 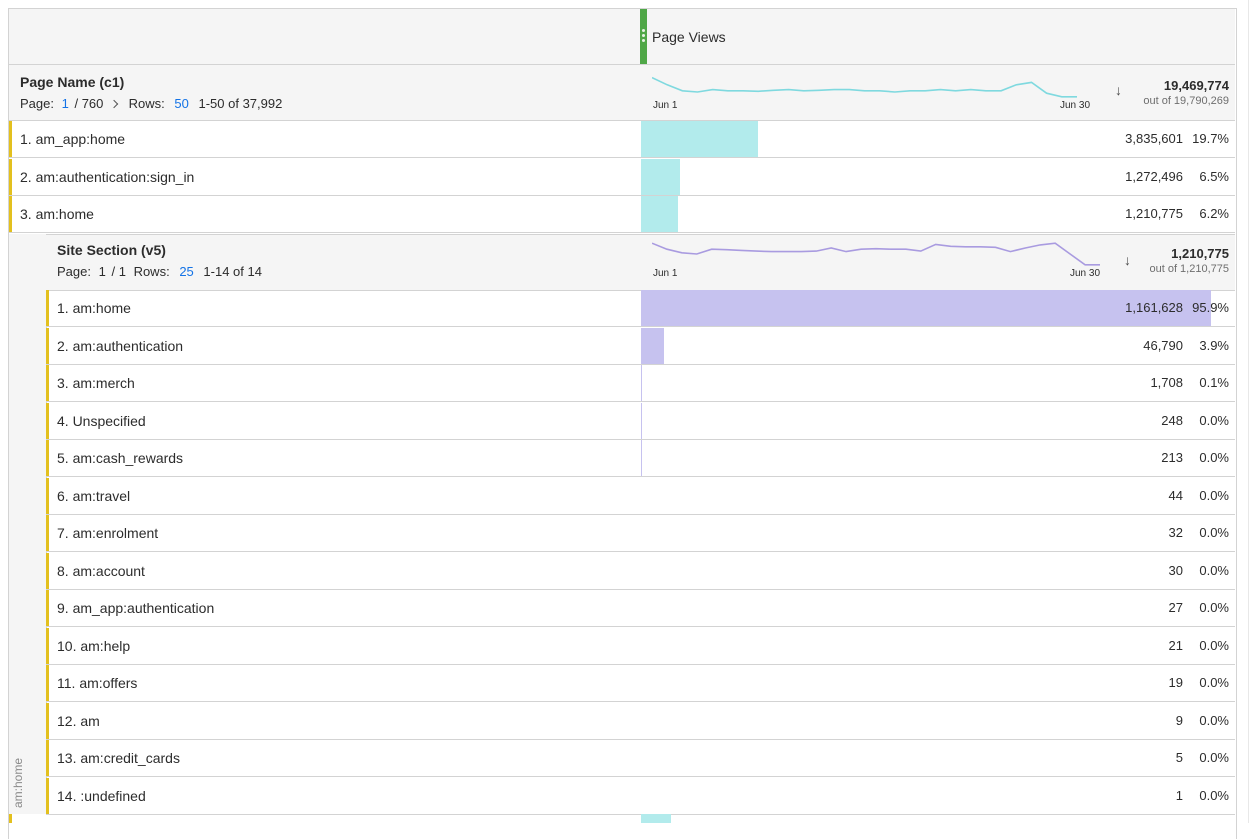 What do you see at coordinates (240, 103) in the screenshot?
I see `row-range: 1-50 of 37,992` at bounding box center [240, 103].